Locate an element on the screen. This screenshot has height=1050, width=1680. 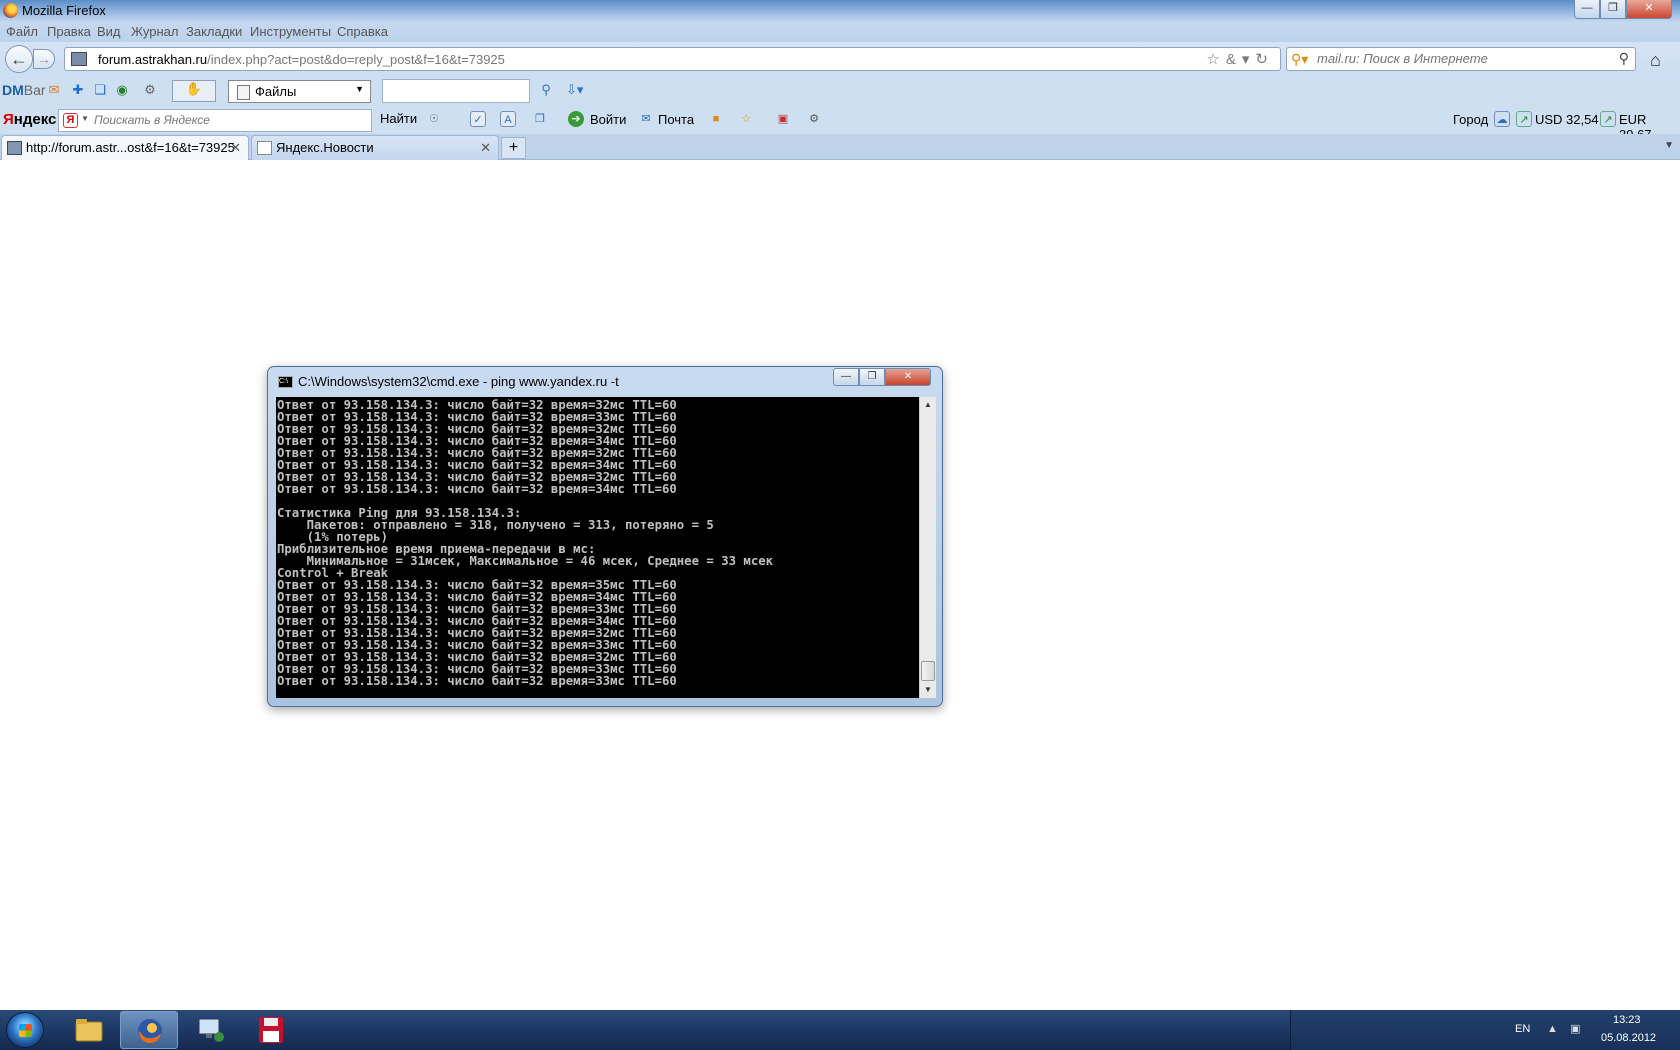
taskbar-network is located at coordinates (211, 1030).